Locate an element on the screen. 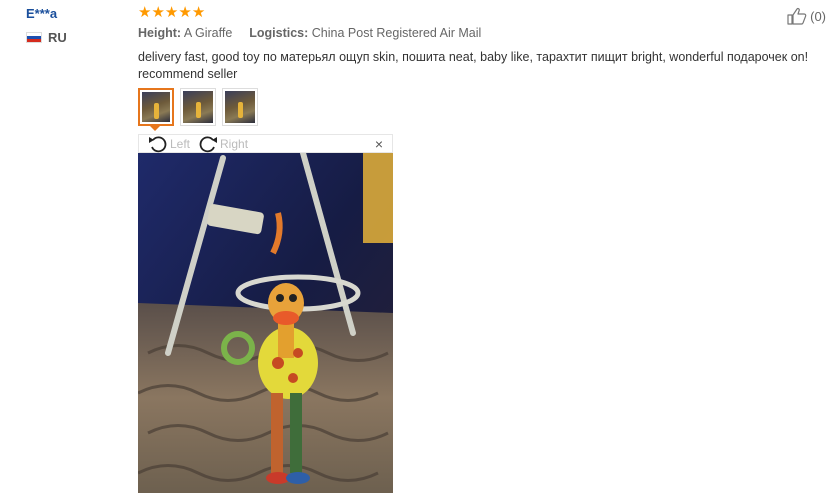 This screenshot has height=495, width=840. height-value: A Giraffe is located at coordinates (208, 33).